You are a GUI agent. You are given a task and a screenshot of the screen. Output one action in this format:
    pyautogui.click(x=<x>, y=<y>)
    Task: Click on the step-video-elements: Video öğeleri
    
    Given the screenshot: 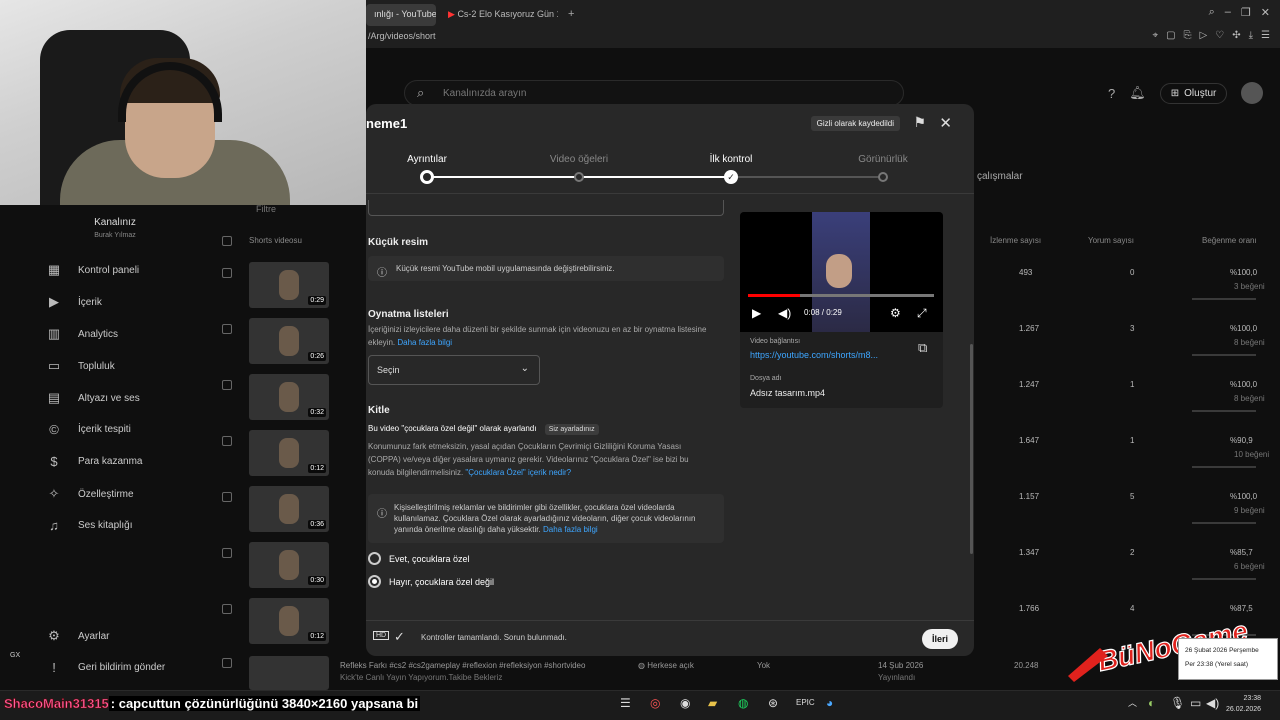 What is the action you would take?
    pyautogui.click(x=579, y=159)
    